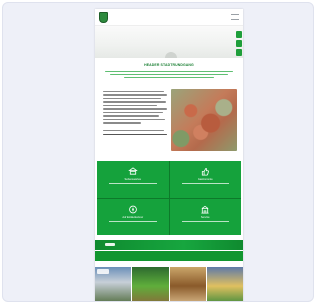  I want to click on page-title: HEADER STADTRUNDGANG, so click(169, 65).